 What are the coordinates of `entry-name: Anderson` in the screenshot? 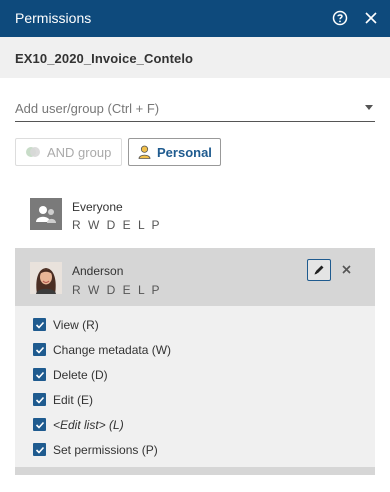 It's located at (98, 271).